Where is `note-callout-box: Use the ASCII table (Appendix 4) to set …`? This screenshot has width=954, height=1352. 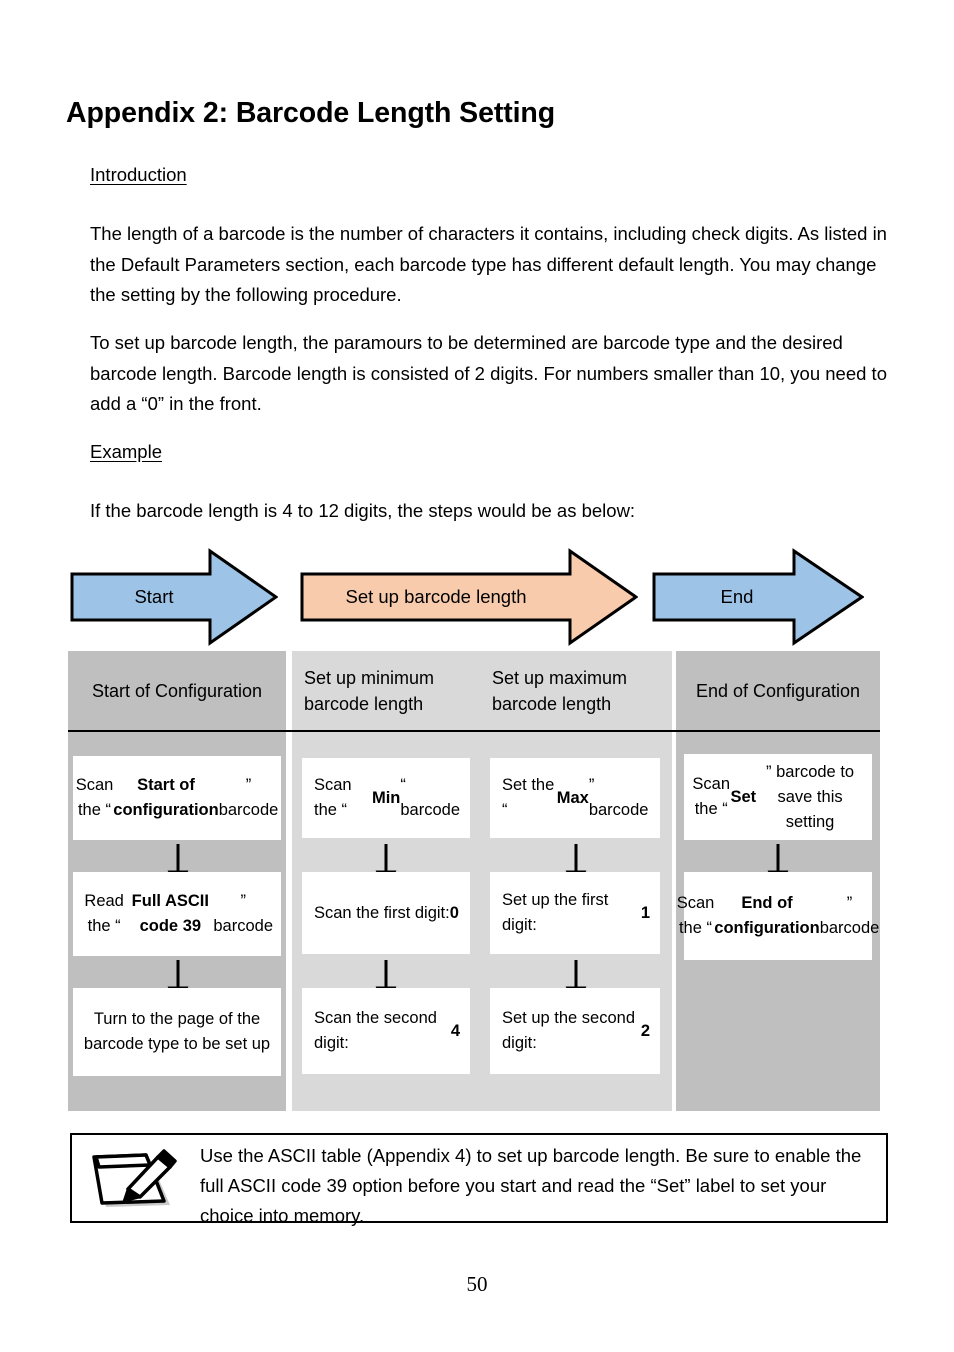 note-callout-box: Use the ASCII table (Appendix 4) to set … is located at coordinates (479, 1179).